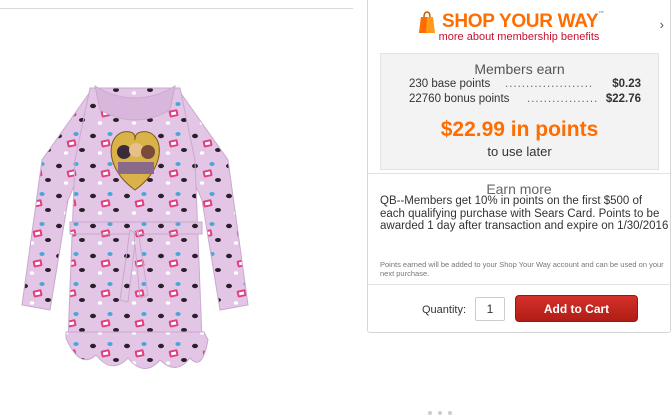  I want to click on chevron-right-icon: ›, so click(662, 24).